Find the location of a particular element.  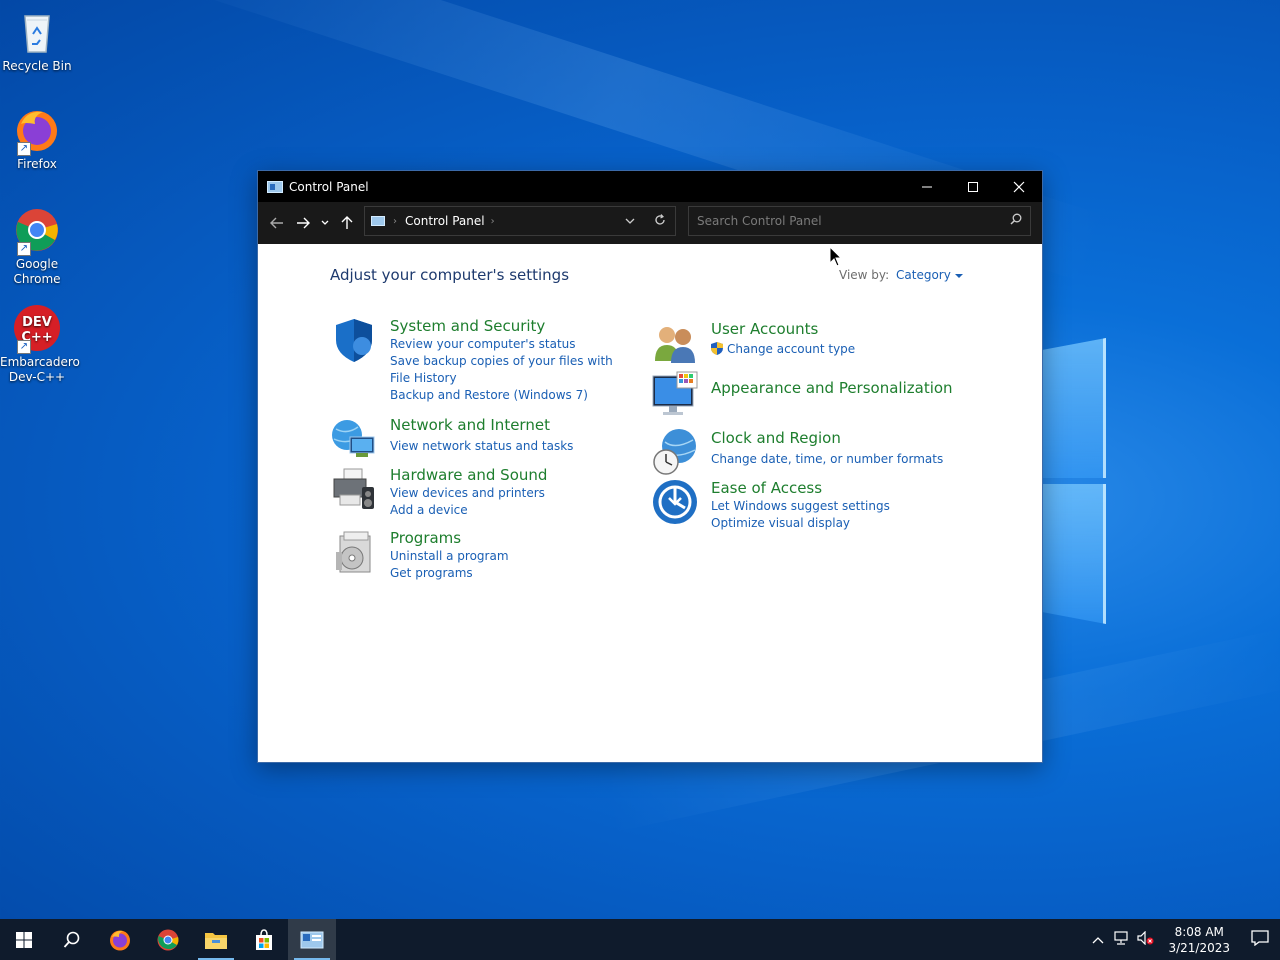

close-button is located at coordinates (1019, 186).